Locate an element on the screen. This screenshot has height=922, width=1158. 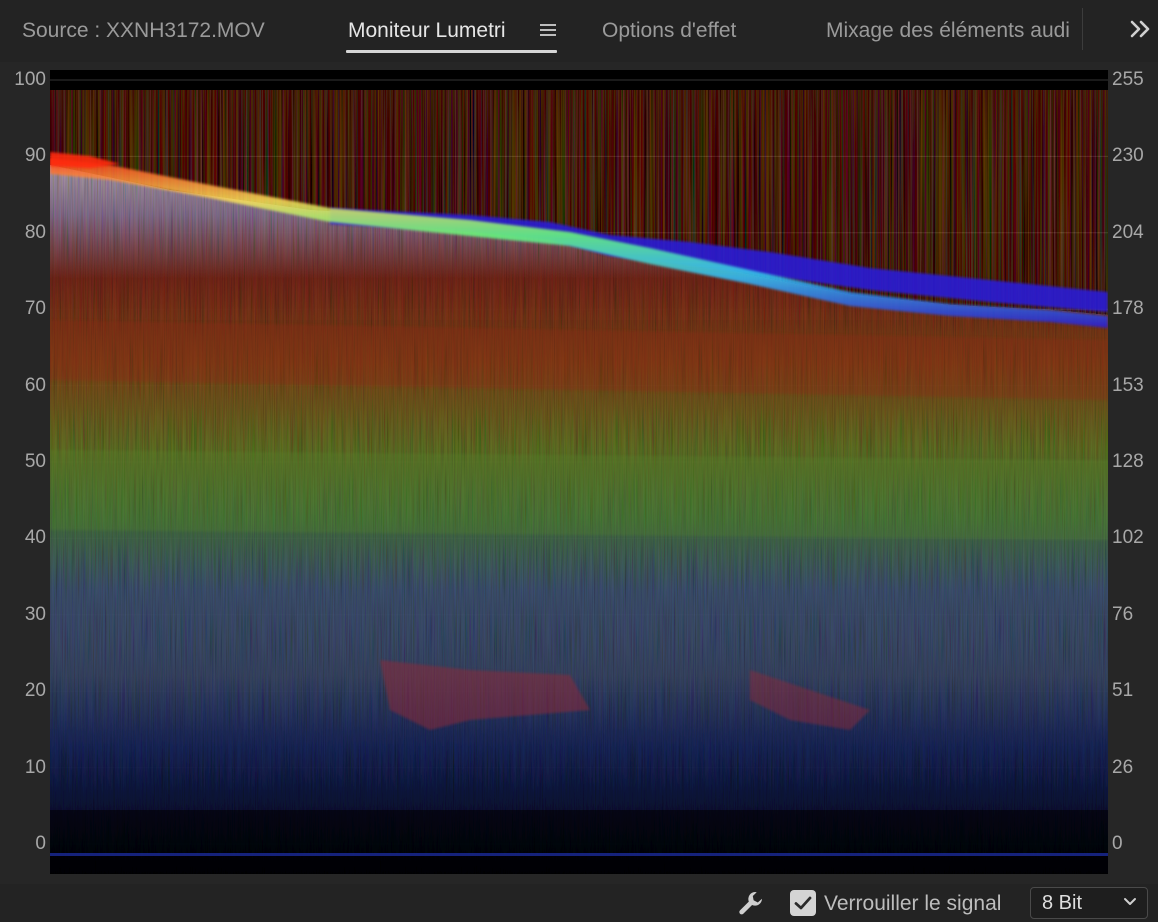
scale-tick-right: 178 is located at coordinates (1128, 309).